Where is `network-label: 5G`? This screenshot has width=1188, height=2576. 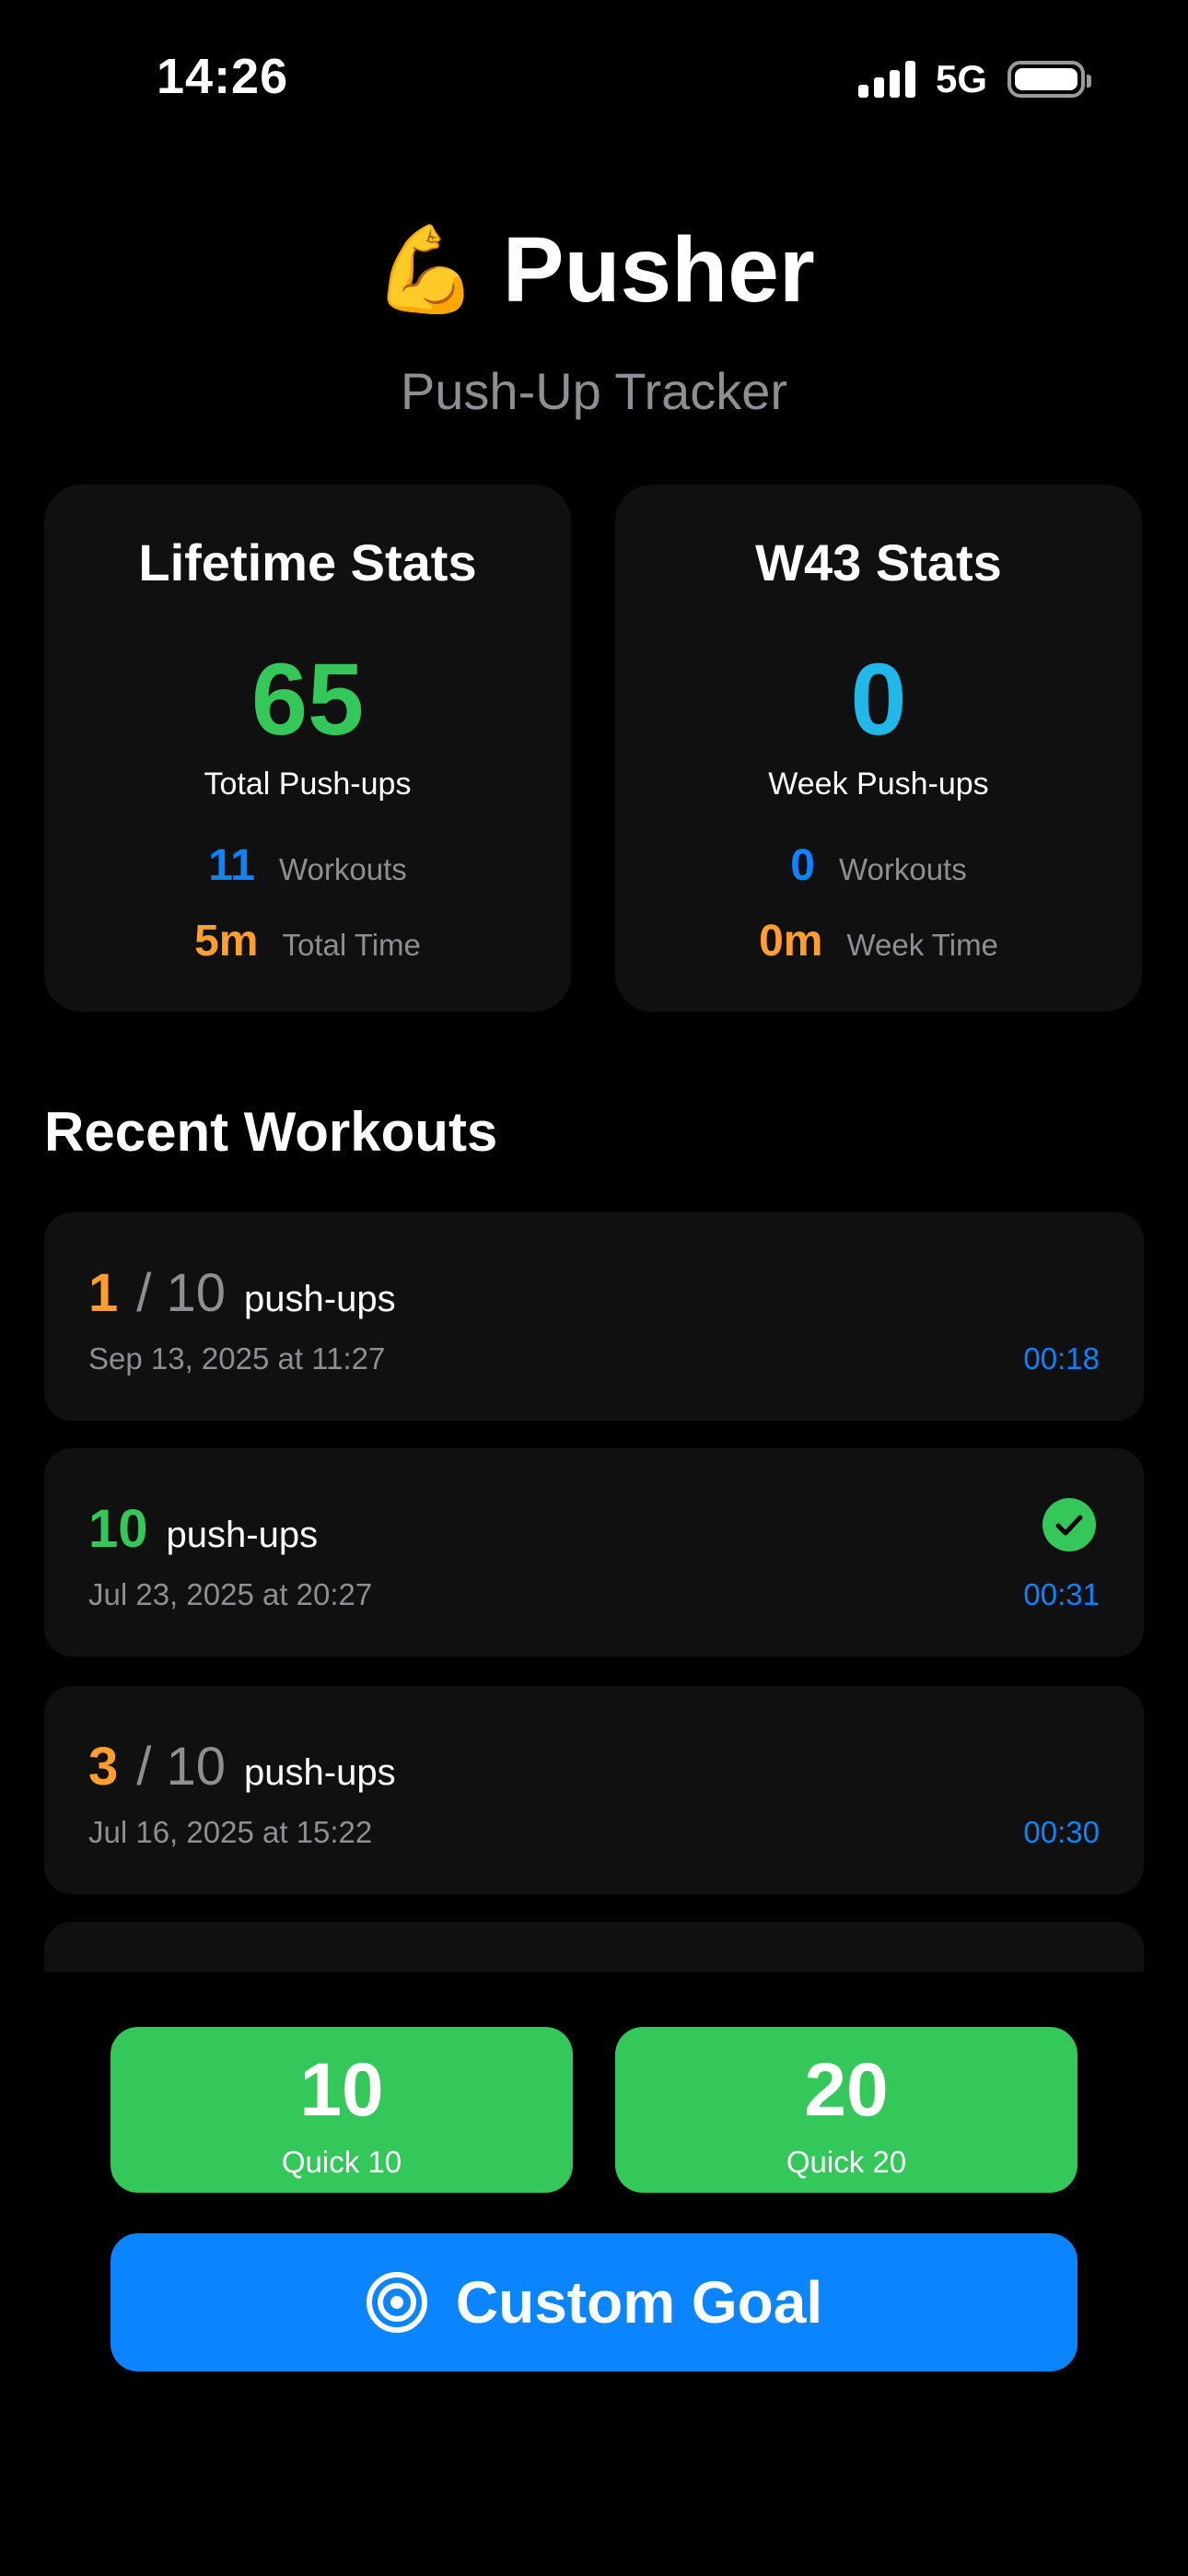
network-label: 5G is located at coordinates (961, 78).